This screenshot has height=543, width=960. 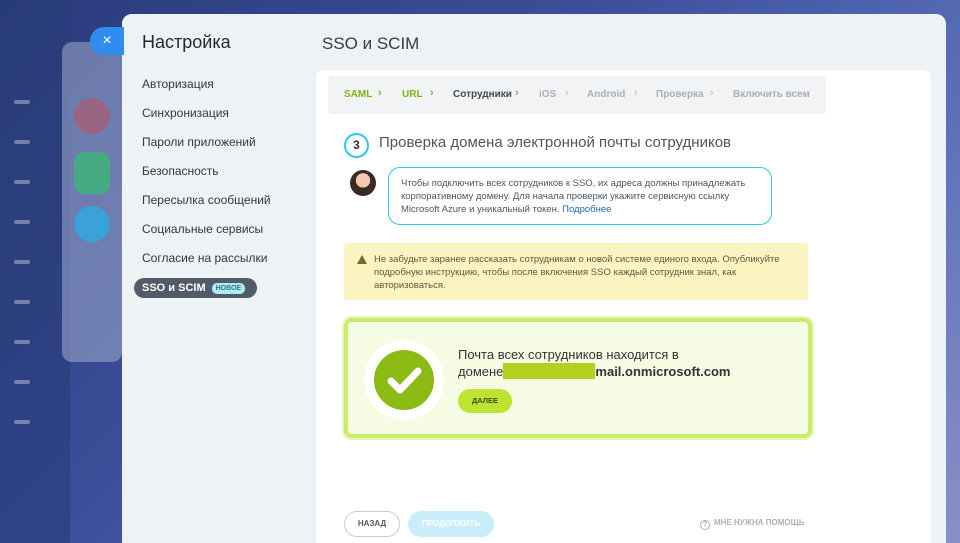 I want to click on step-ios: iOS, so click(x=548, y=94).